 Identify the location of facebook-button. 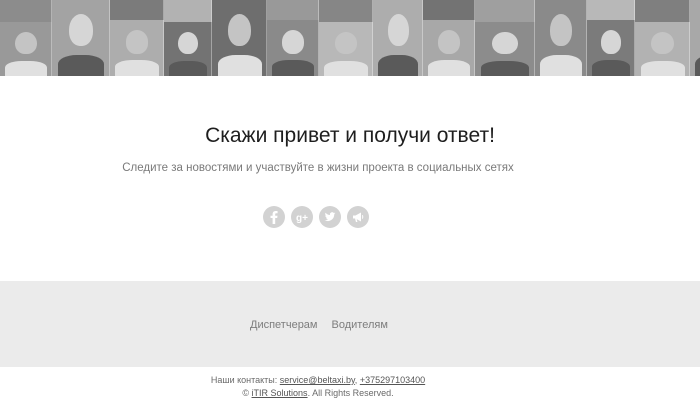
(274, 217).